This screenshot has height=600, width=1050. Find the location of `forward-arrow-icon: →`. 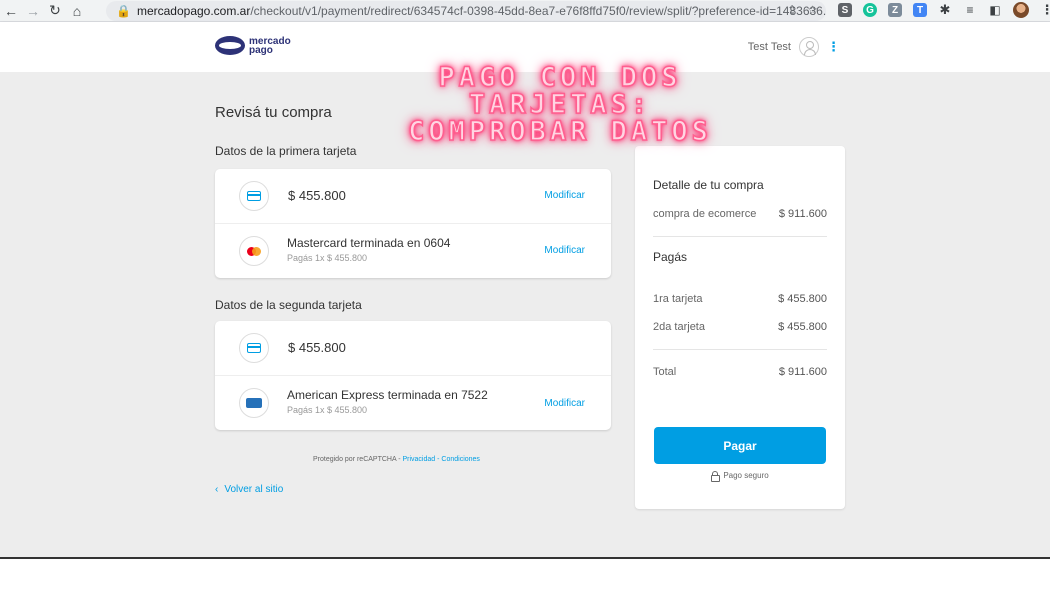

forward-arrow-icon: → is located at coordinates (33, 11).